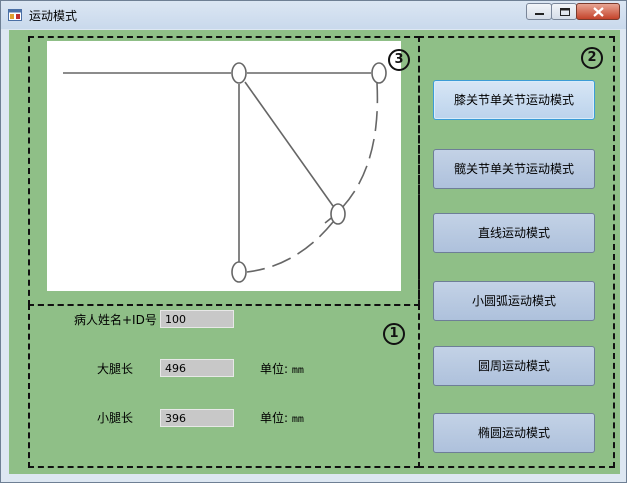 Image resolution: width=627 pixels, height=483 pixels. Describe the element at coordinates (289, 144) in the screenshot. I see `diagonal-shank-line` at that location.